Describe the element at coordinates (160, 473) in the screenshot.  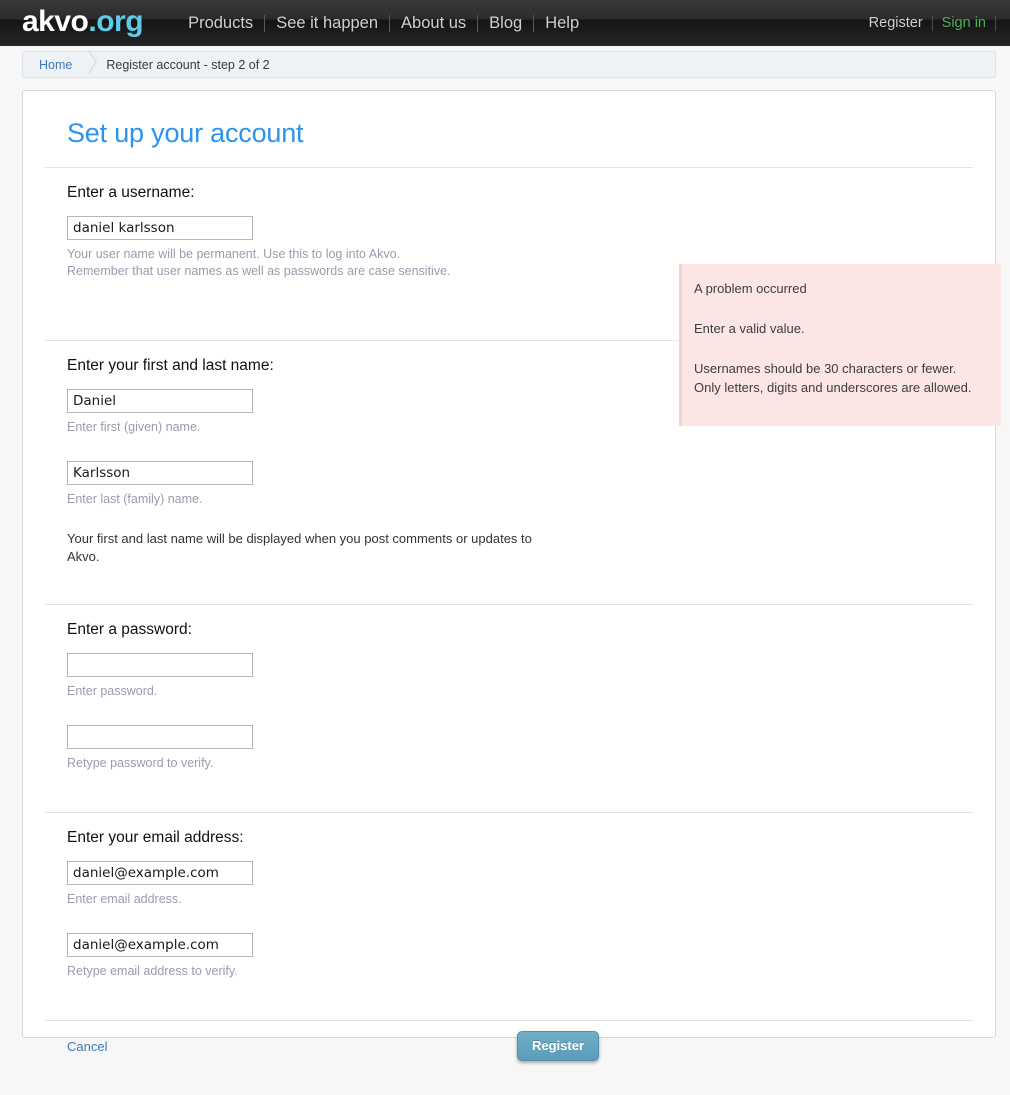
I see `last-name-input` at that location.